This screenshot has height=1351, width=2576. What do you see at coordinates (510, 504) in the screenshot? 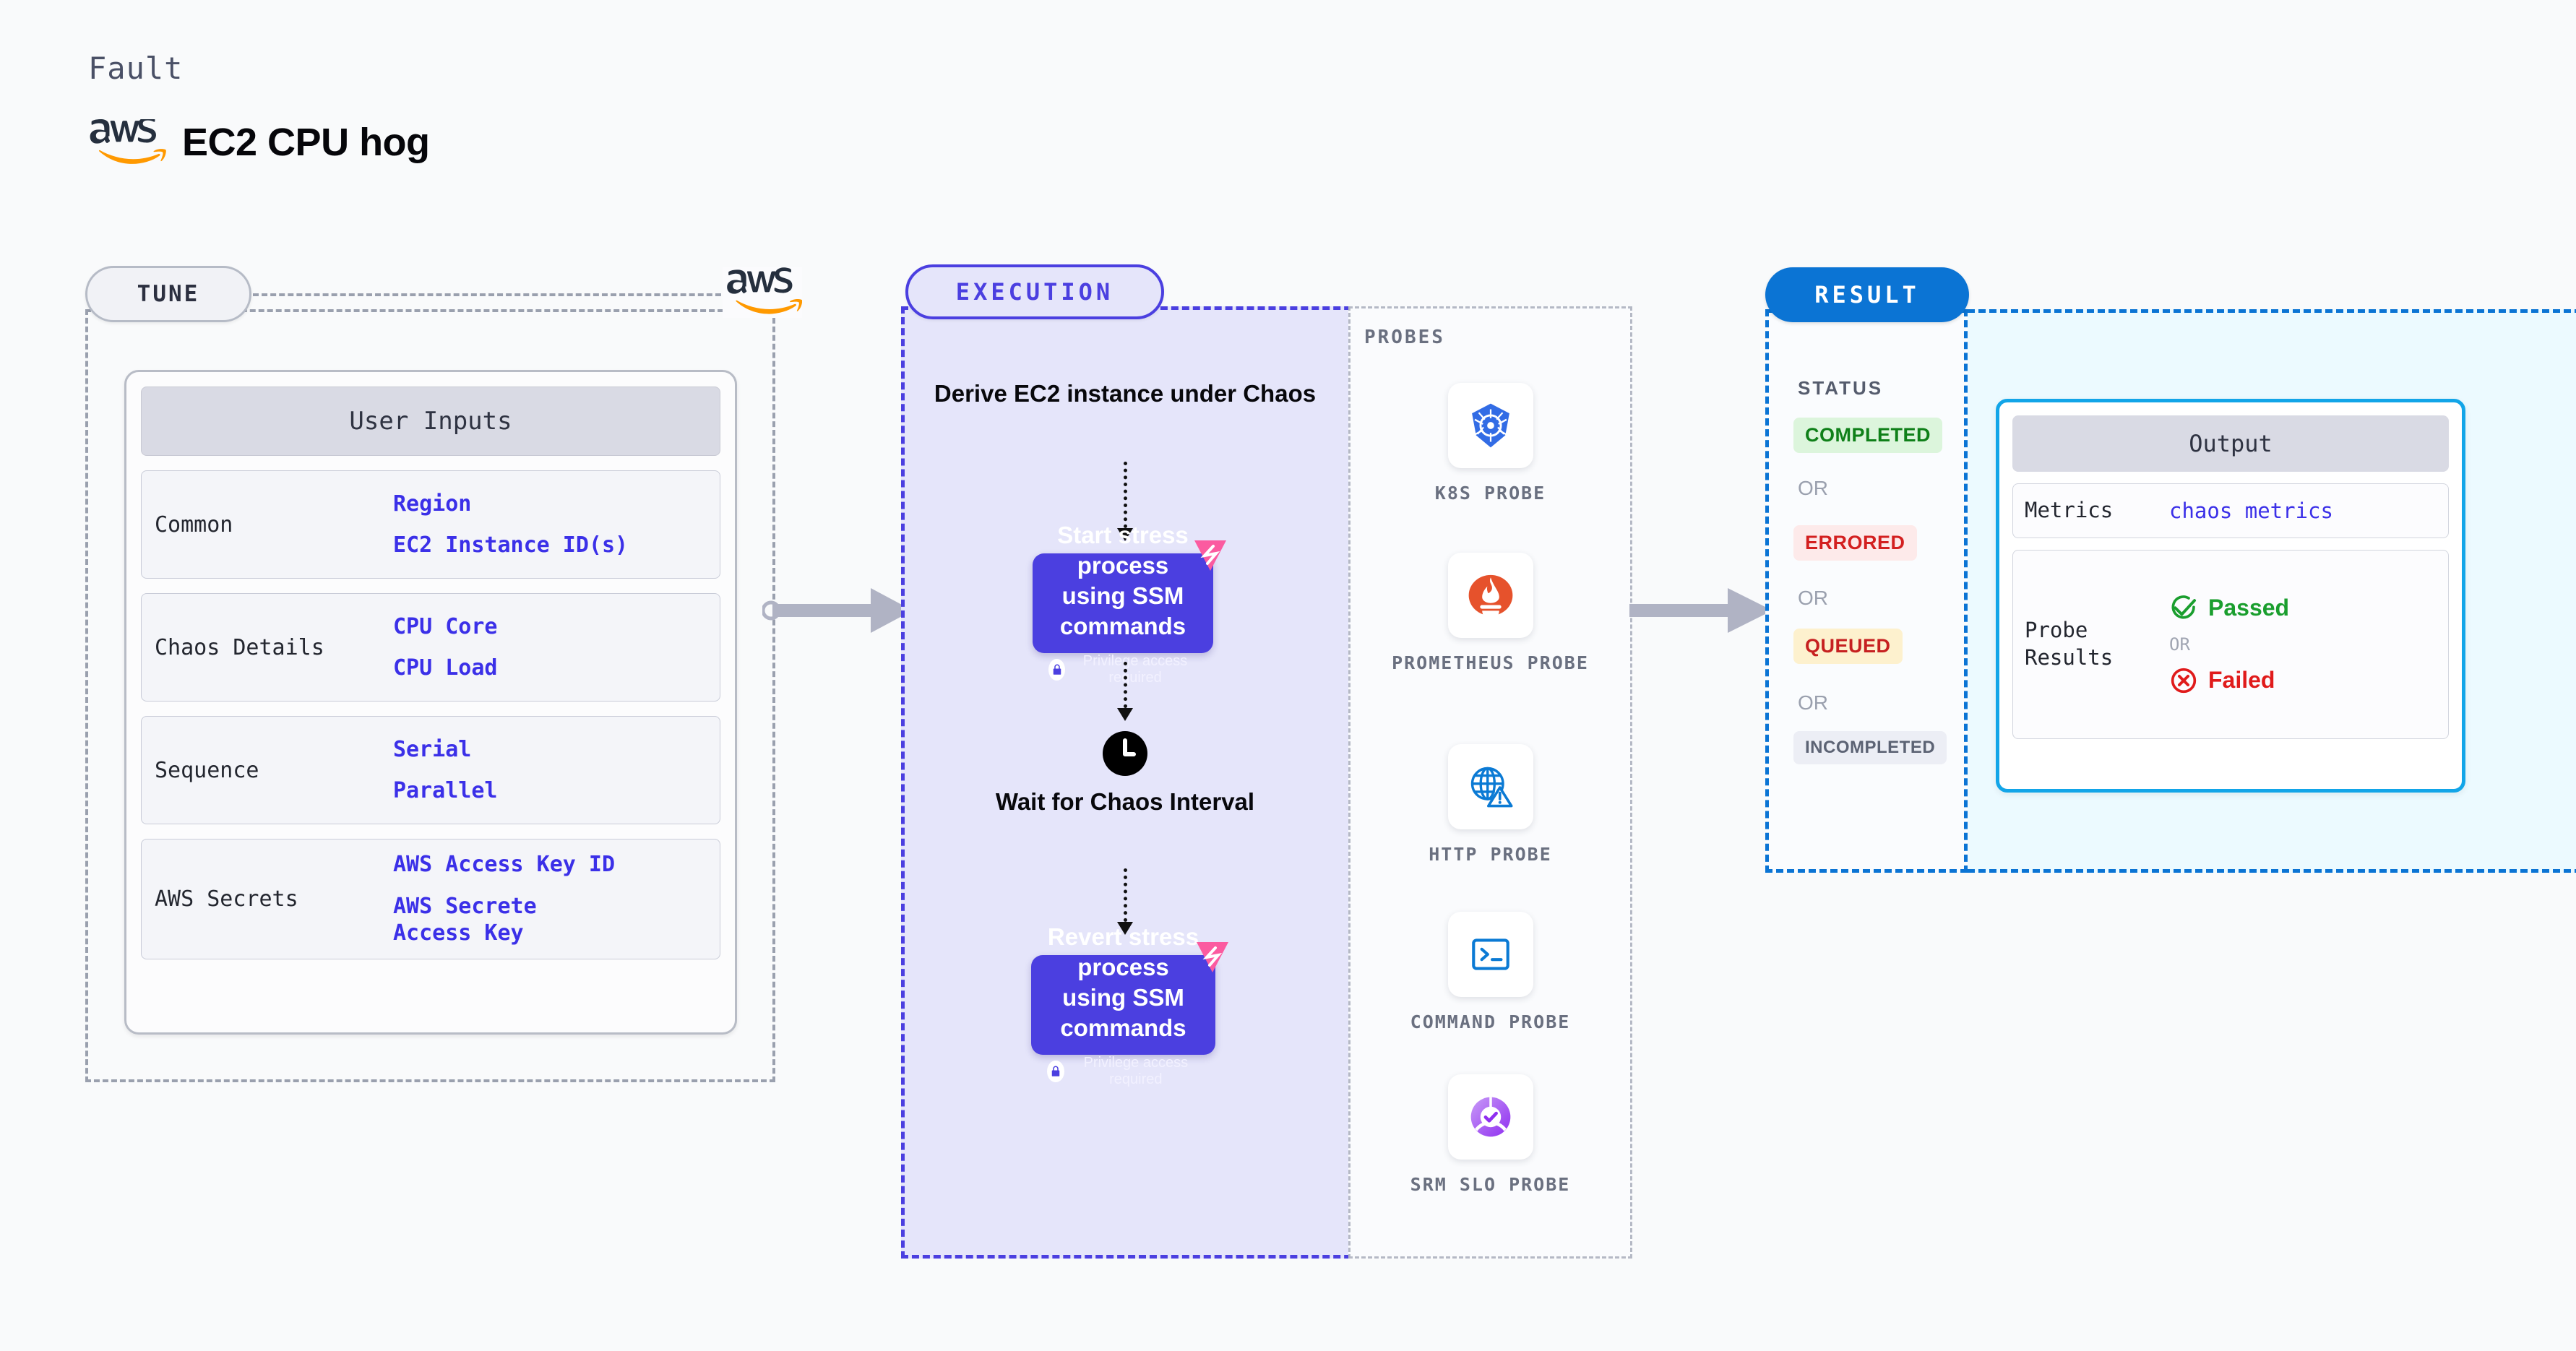
I see `row-value: Region` at bounding box center [510, 504].